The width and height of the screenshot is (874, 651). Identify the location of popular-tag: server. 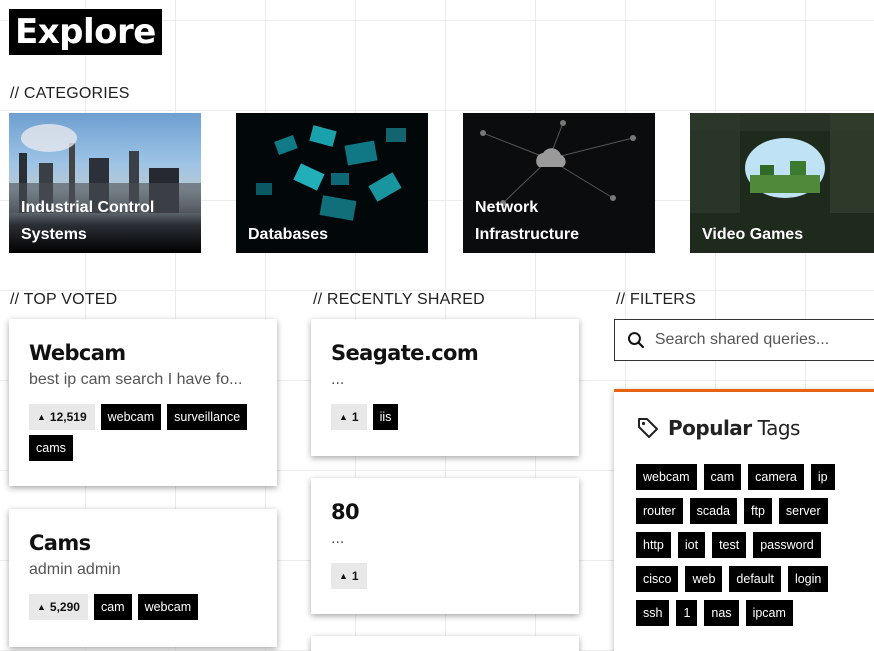
(803, 511).